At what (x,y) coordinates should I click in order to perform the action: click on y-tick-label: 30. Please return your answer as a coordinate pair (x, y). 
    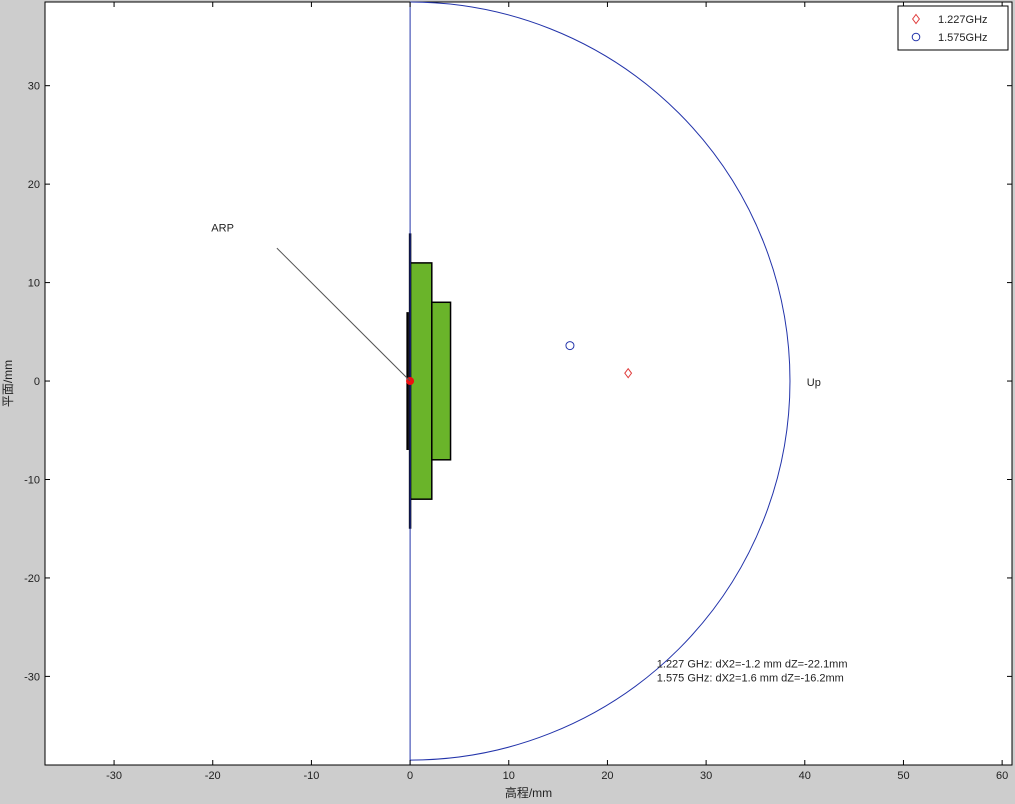
    Looking at the image, I should click on (34, 87).